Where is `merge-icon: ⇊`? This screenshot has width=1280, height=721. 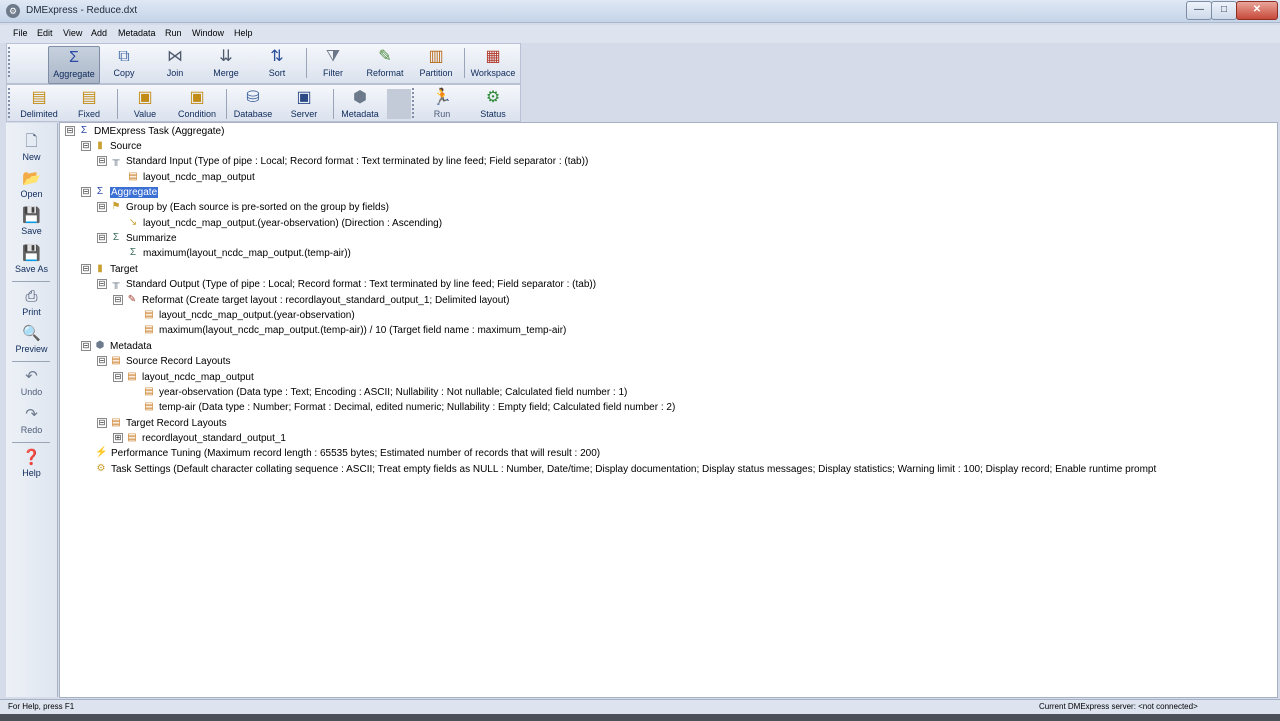
merge-icon: ⇊ is located at coordinates (226, 56).